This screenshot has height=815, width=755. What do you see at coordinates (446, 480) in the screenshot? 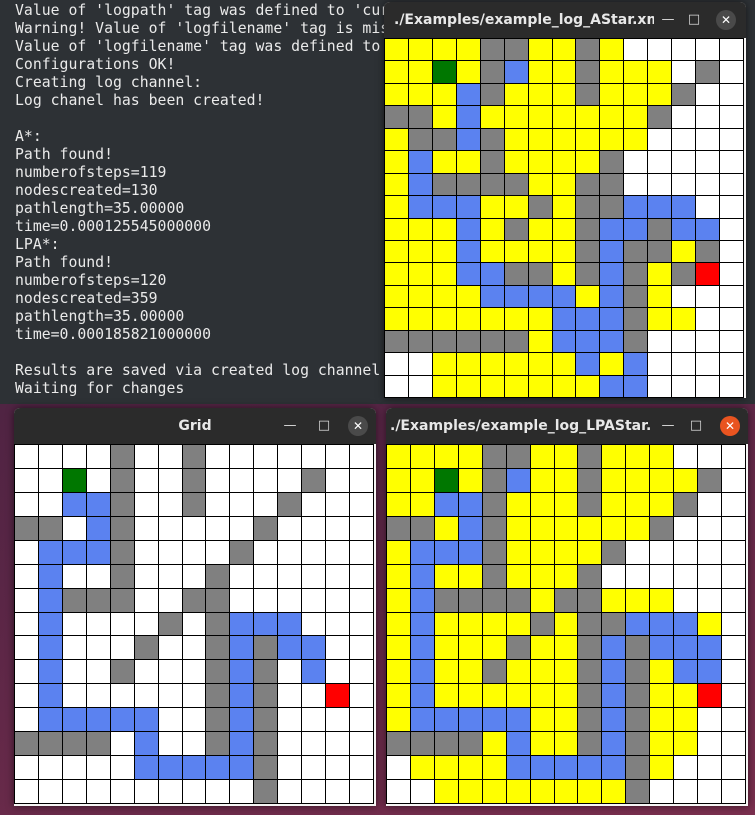
I see `start-cell` at bounding box center [446, 480].